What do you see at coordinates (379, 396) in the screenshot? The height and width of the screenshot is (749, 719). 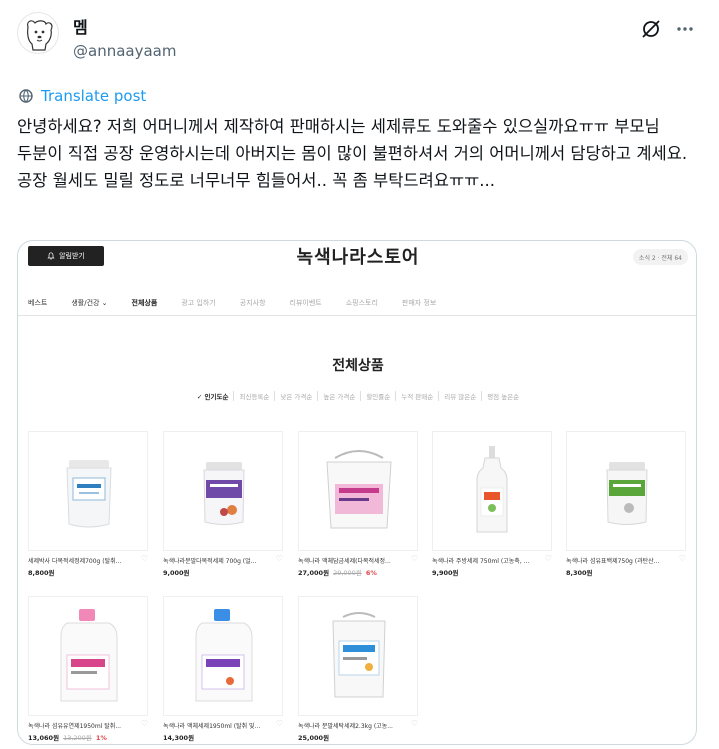 I see `sort-discount: 할인률순` at bounding box center [379, 396].